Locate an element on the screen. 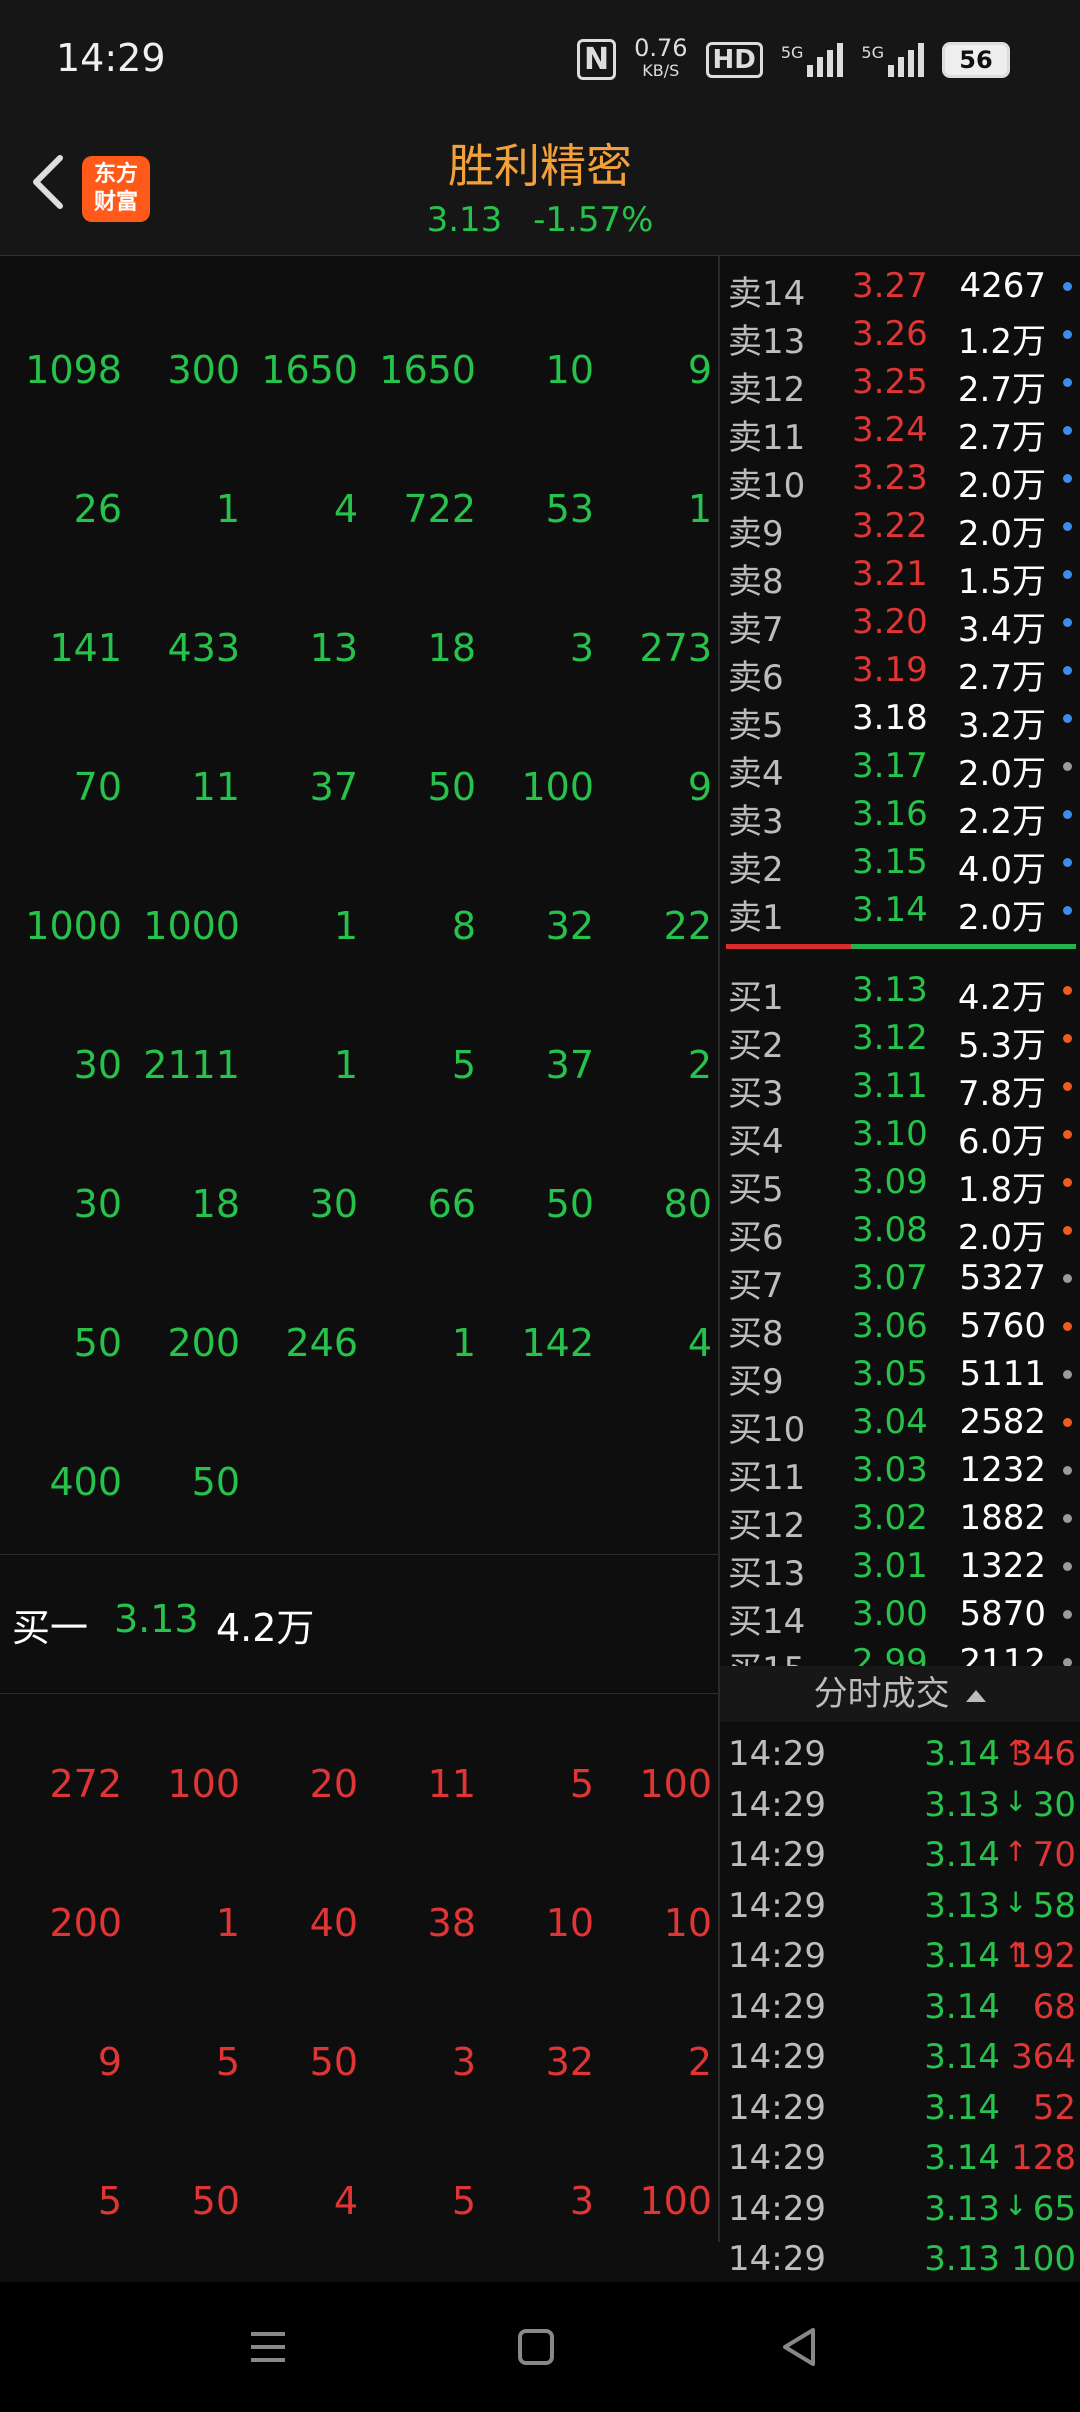 The image size is (1080, 2412). ask-volume: 2.0万 is located at coordinates (1001, 918).